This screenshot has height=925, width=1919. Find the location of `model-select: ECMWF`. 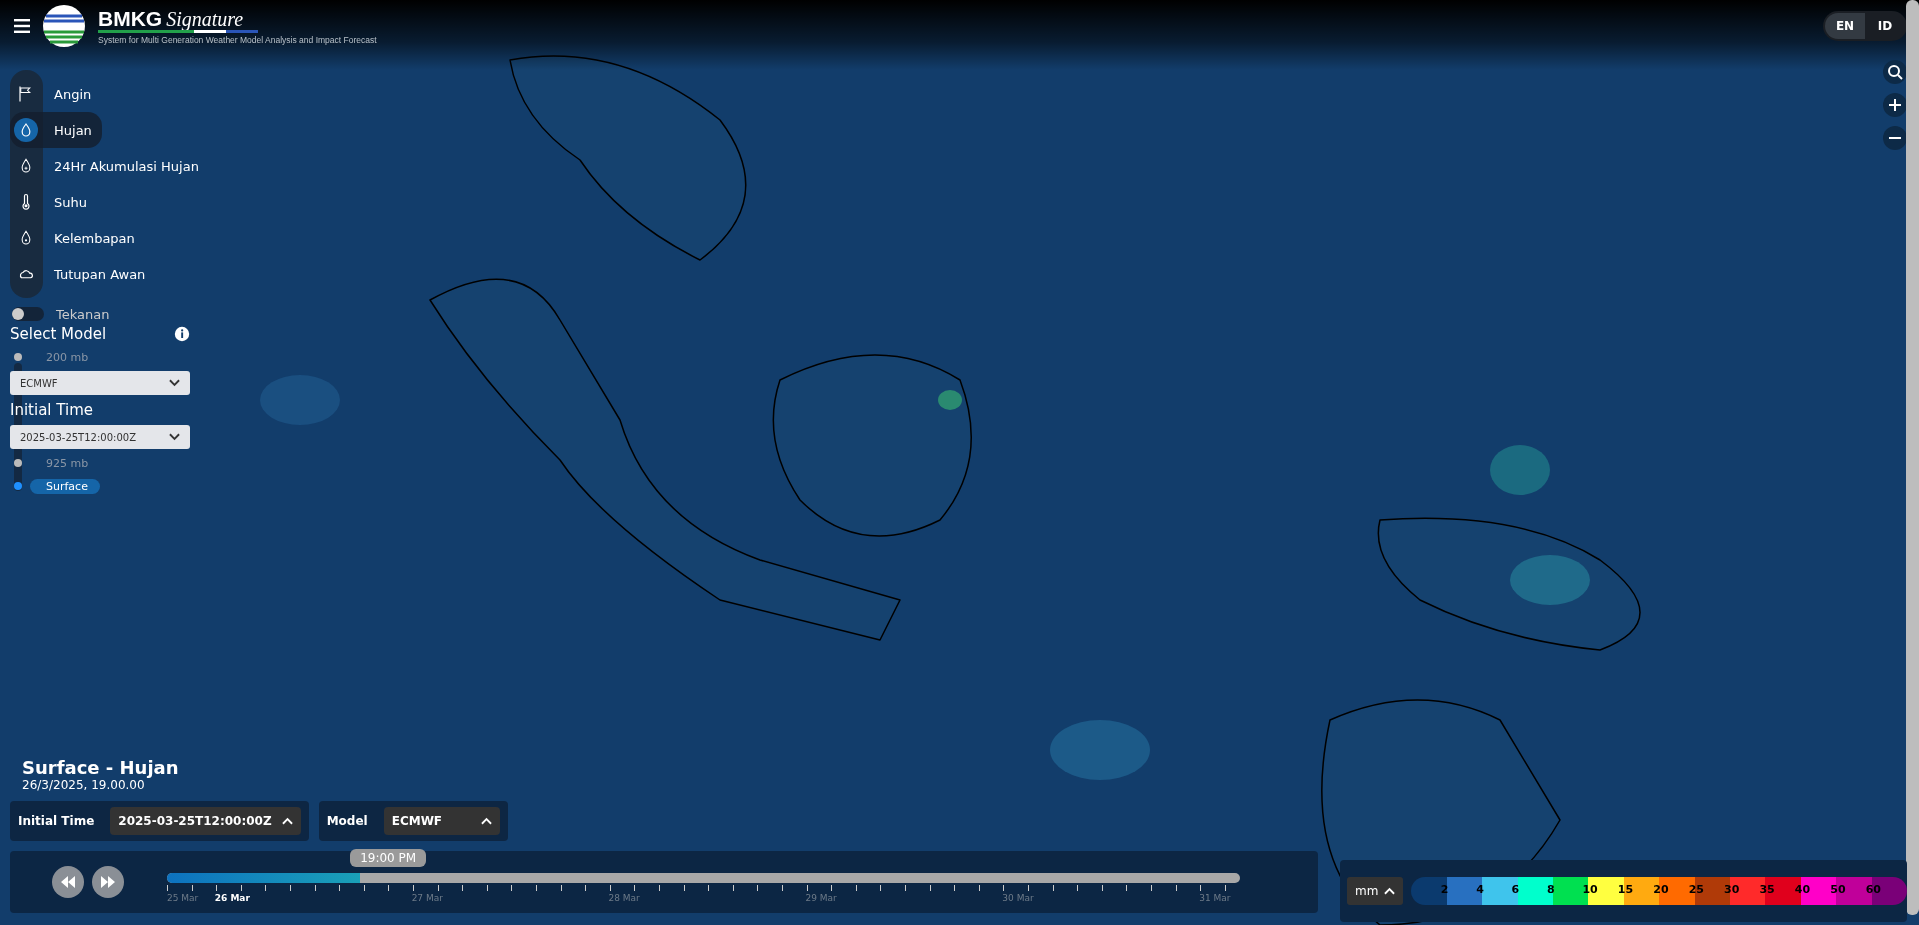

model-select: ECMWF is located at coordinates (100, 383).